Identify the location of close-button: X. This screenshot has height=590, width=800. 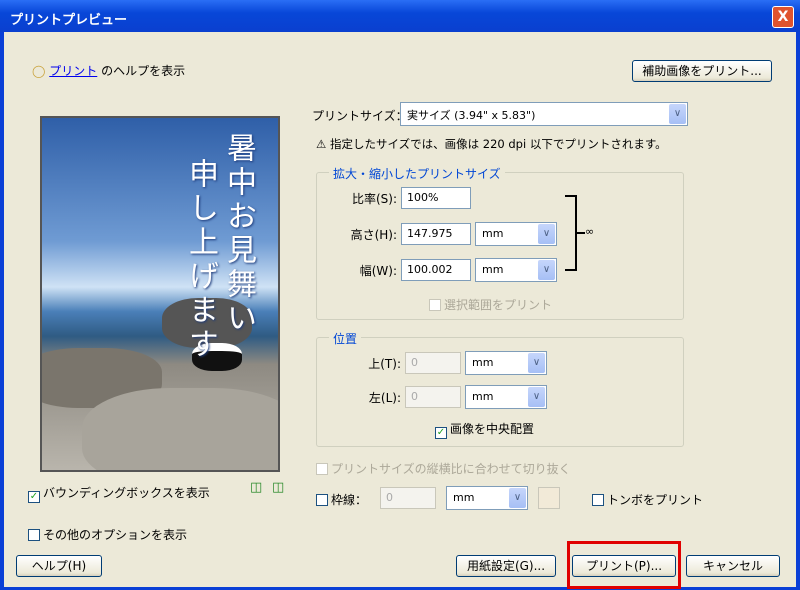
(783, 17).